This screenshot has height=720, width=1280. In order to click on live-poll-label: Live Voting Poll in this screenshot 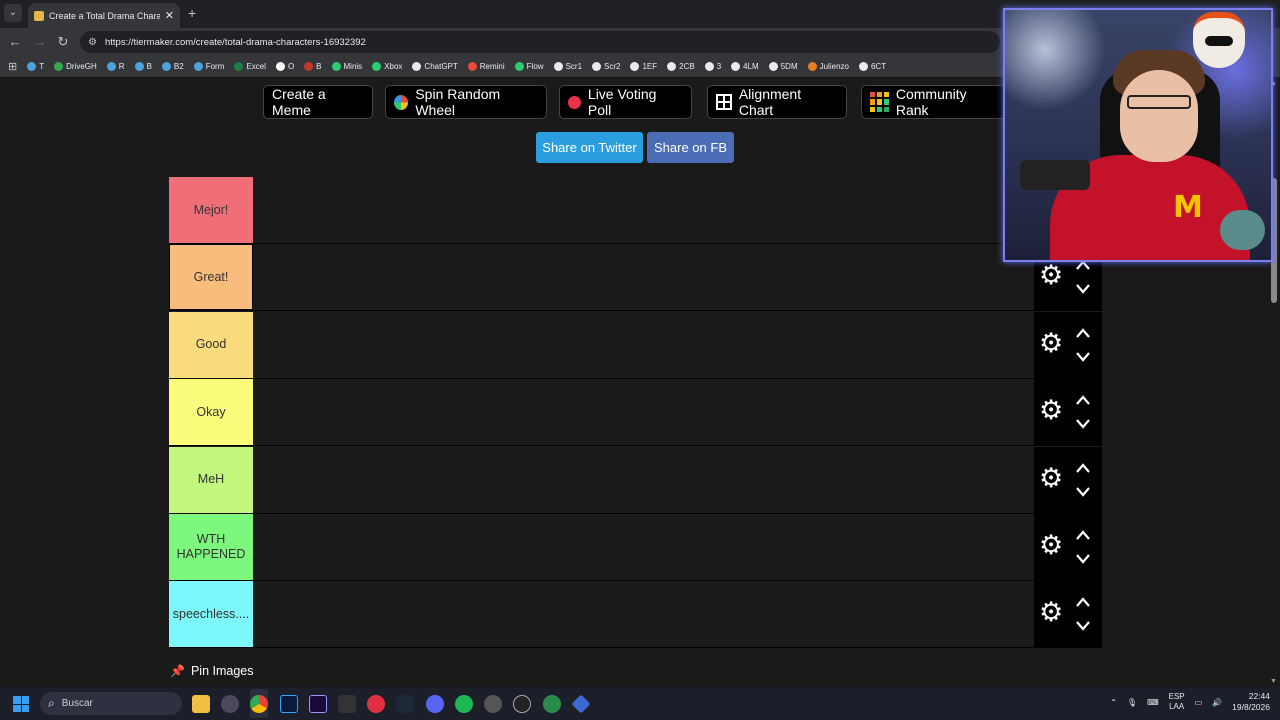, I will do `click(622, 102)`.